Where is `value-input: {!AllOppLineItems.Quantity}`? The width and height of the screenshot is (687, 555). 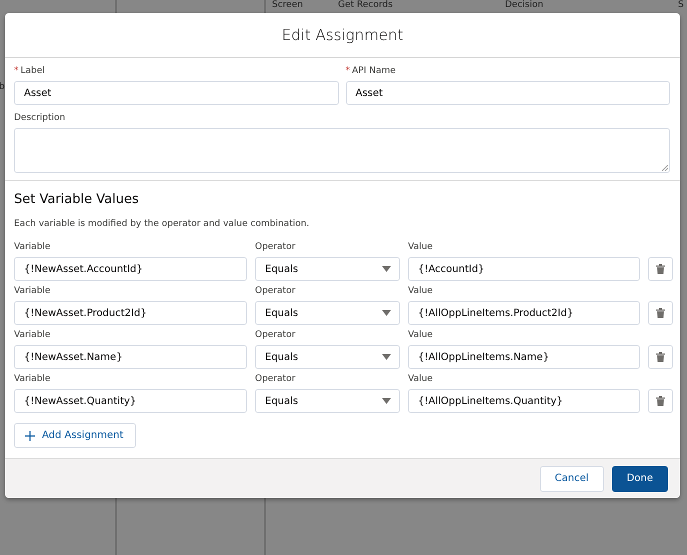 value-input: {!AllOppLineItems.Quantity} is located at coordinates (524, 401).